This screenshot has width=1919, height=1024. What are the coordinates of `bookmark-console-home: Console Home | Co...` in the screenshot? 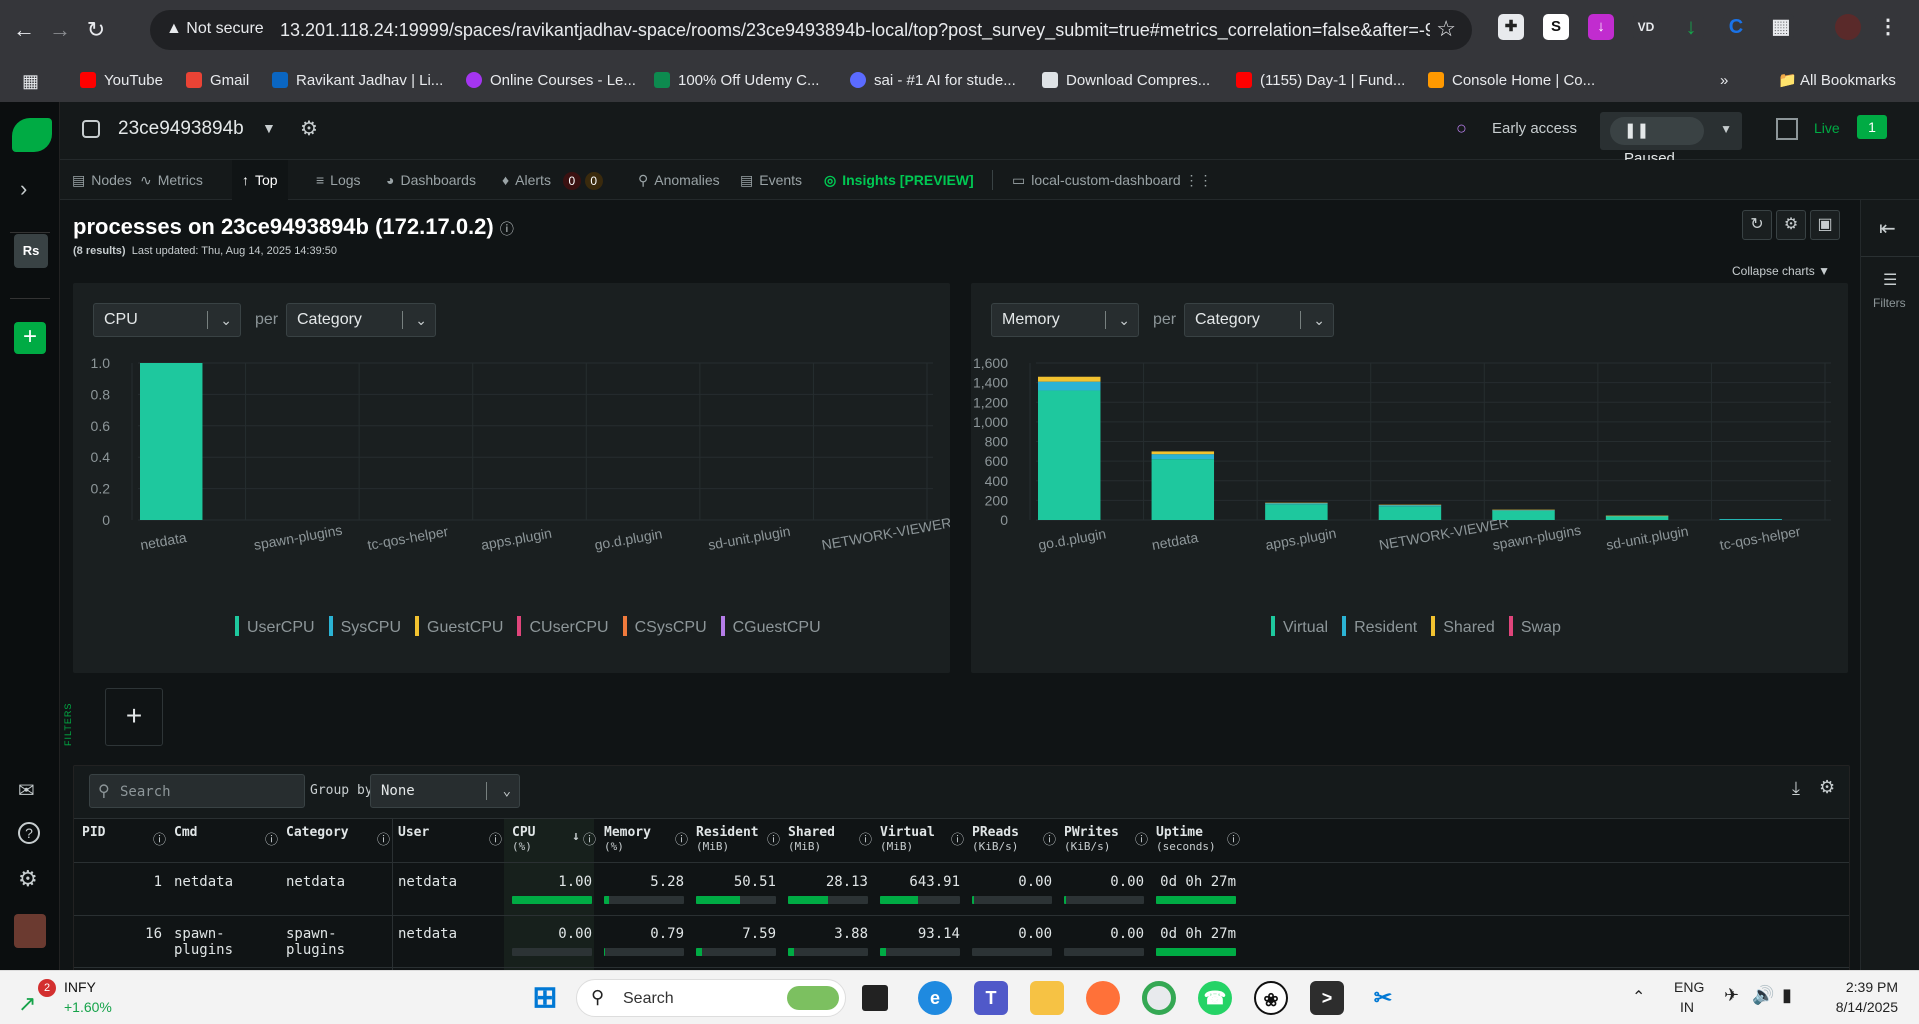 It's located at (1511, 81).